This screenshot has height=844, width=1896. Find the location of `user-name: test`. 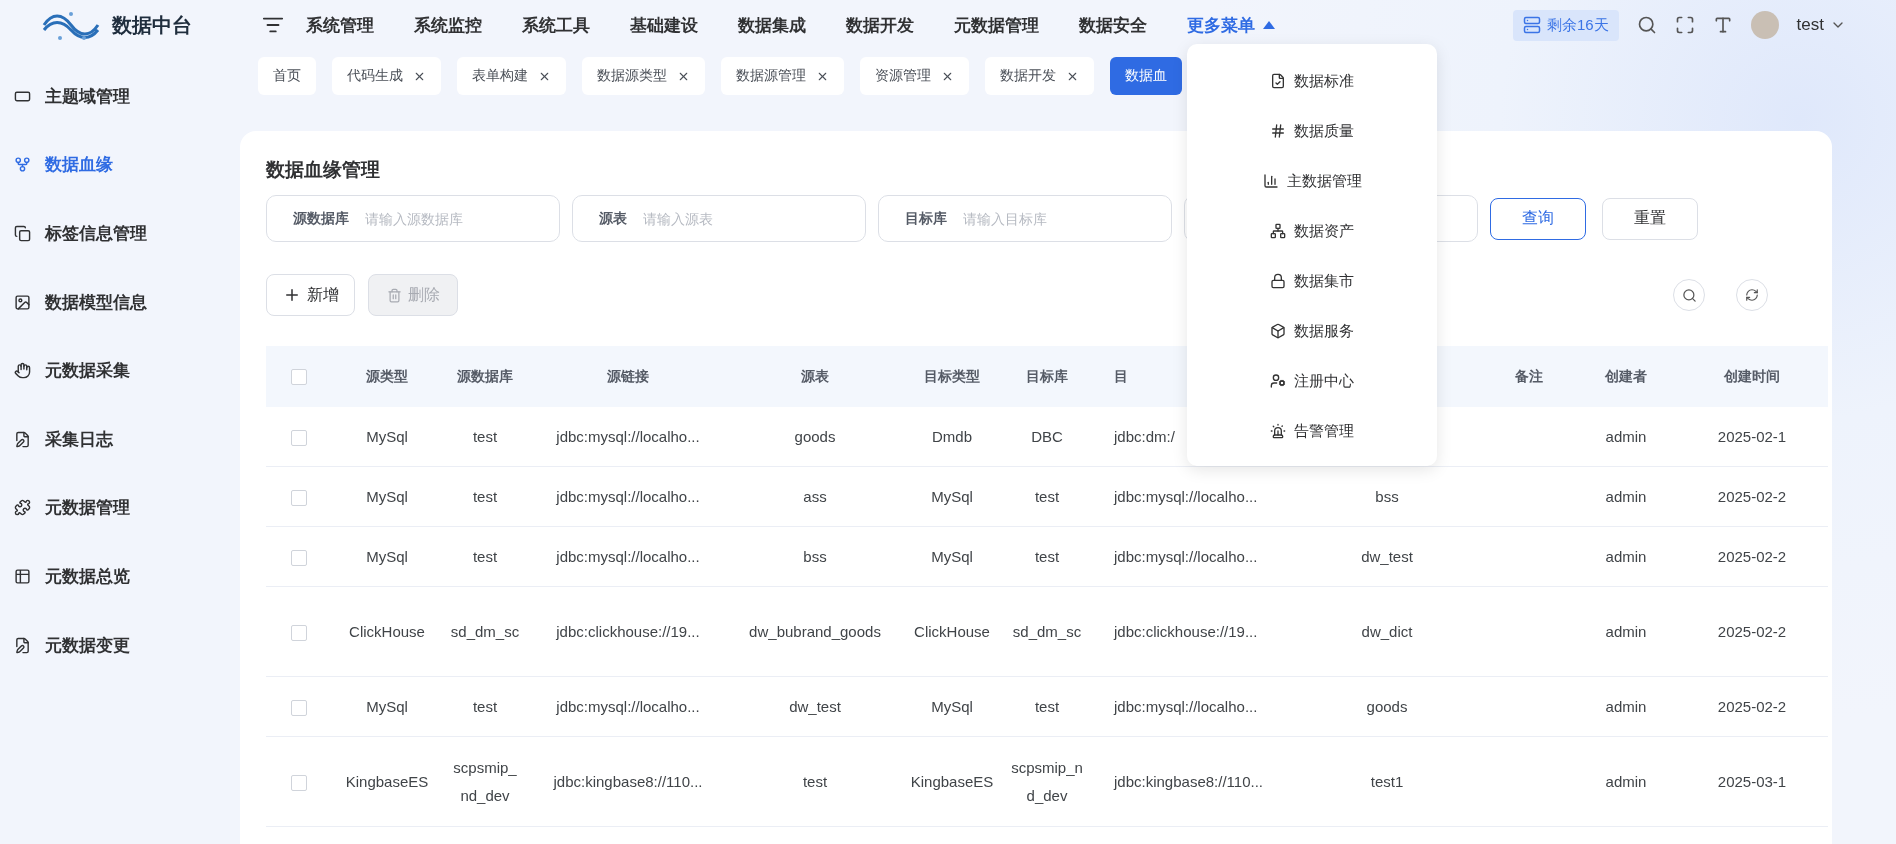

user-name: test is located at coordinates (1810, 25).